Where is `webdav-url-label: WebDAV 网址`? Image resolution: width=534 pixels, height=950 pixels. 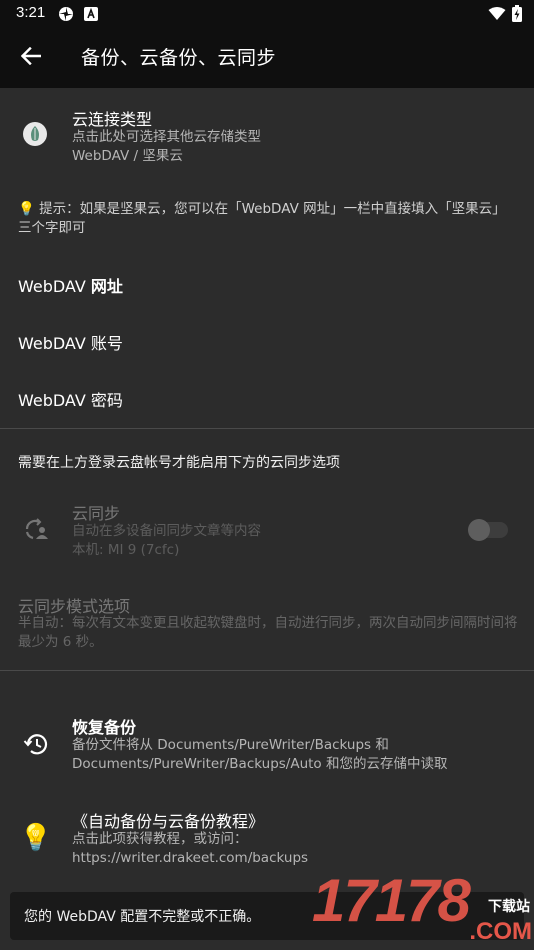 webdav-url-label: WebDAV 网址 is located at coordinates (70, 285).